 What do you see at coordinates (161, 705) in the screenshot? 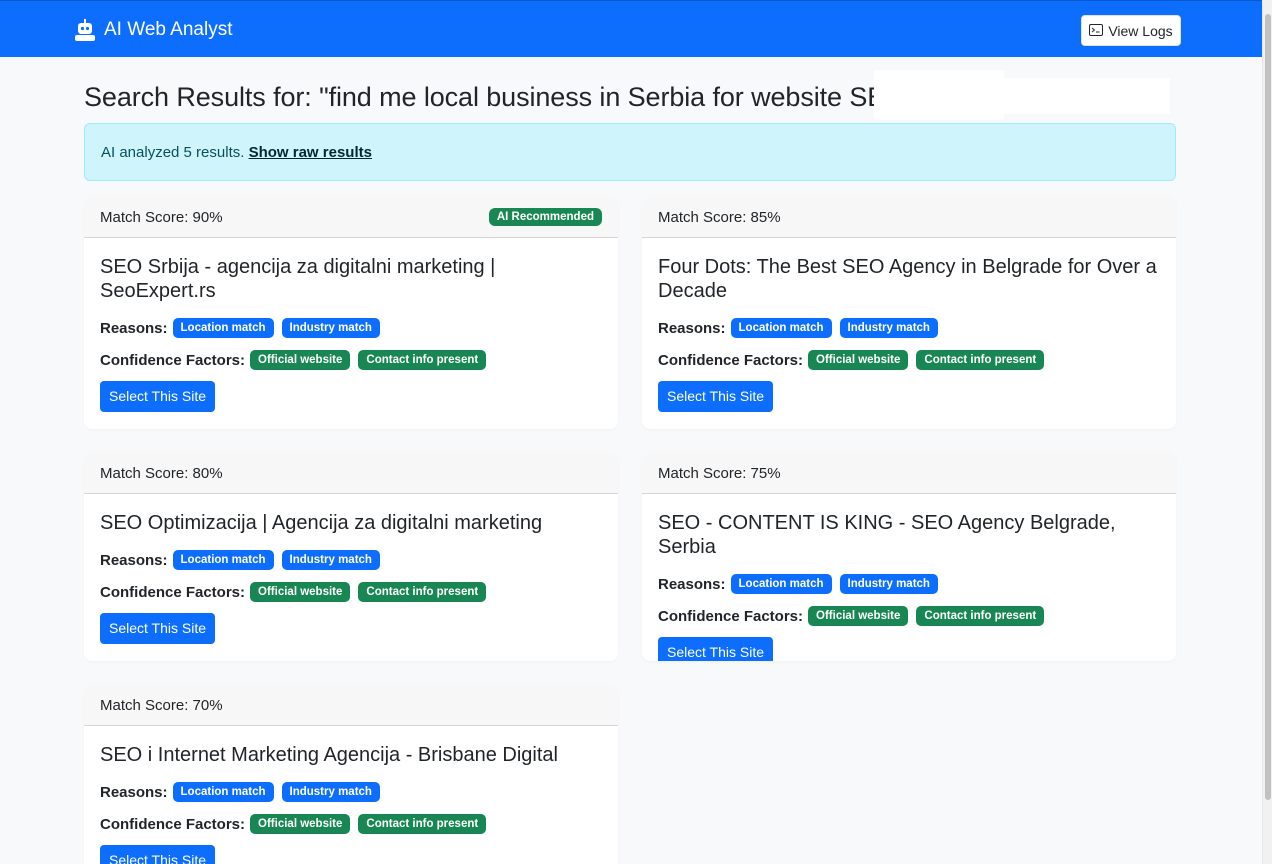
I see `match-score: Match Score: 70%` at bounding box center [161, 705].